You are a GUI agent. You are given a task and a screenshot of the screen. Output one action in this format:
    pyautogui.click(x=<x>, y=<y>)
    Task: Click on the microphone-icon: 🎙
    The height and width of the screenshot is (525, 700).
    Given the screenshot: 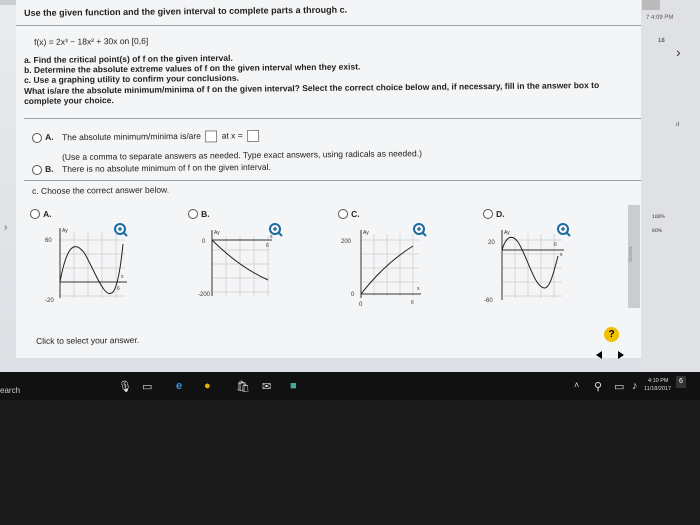 What is the action you would take?
    pyautogui.click(x=125, y=386)
    